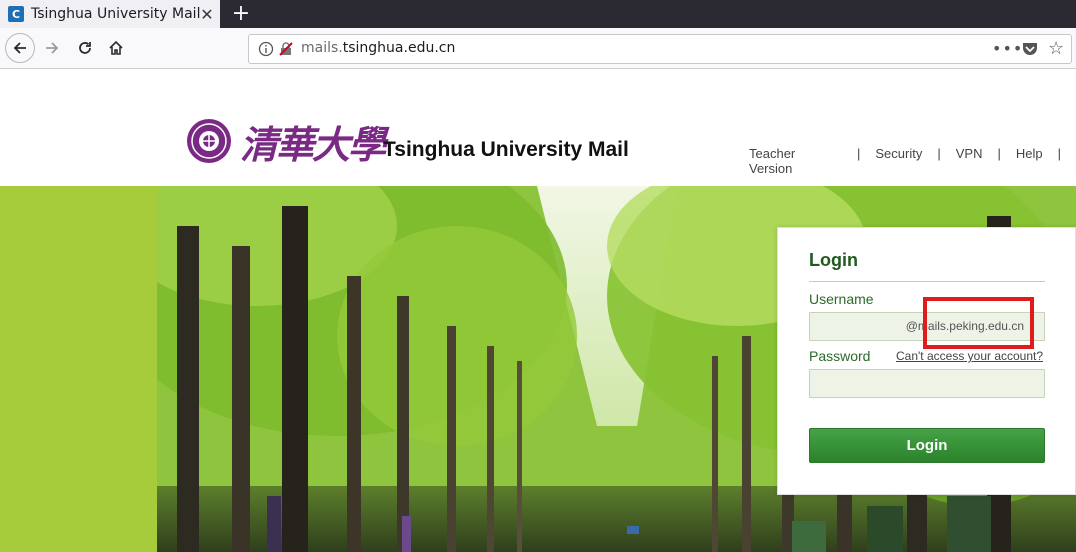 The height and width of the screenshot is (552, 1076). I want to click on username-input: @mails.peking.edu.cn, so click(927, 326).